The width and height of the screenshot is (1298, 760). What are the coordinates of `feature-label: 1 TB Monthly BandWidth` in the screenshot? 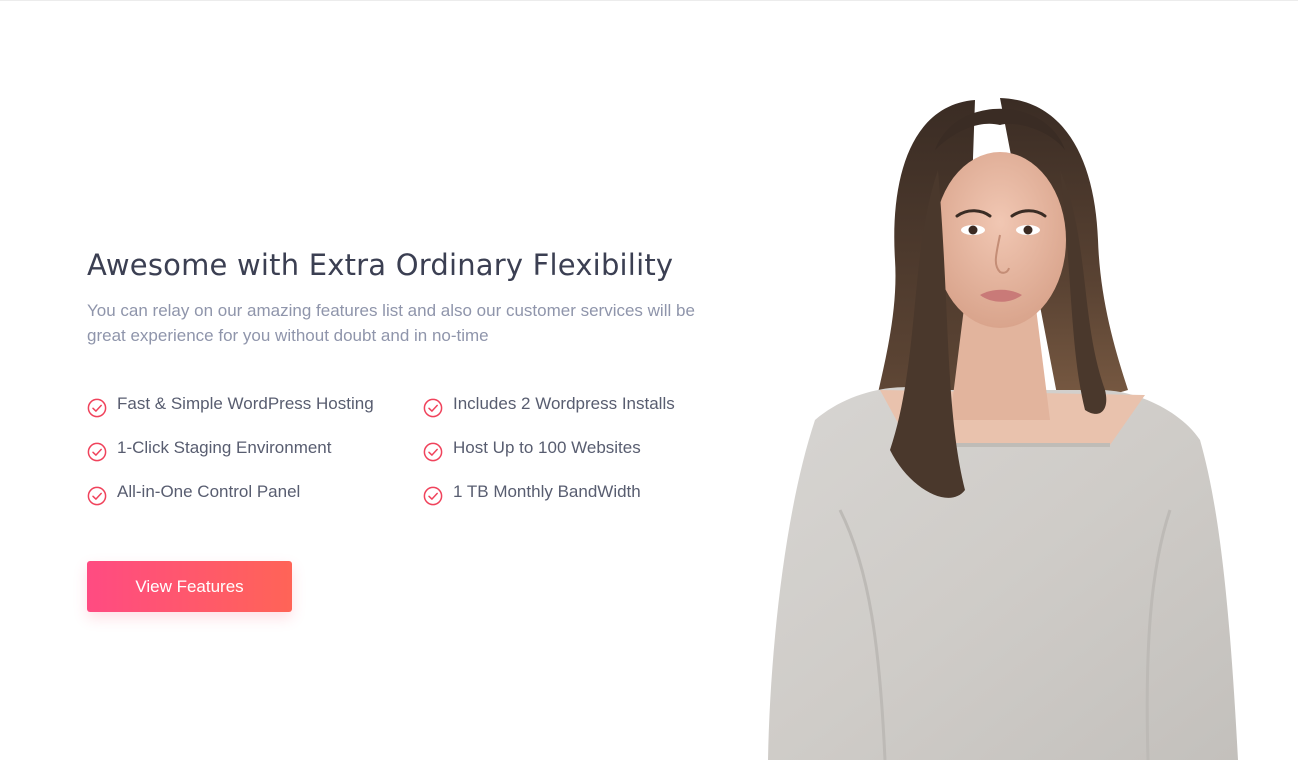 It's located at (547, 491).